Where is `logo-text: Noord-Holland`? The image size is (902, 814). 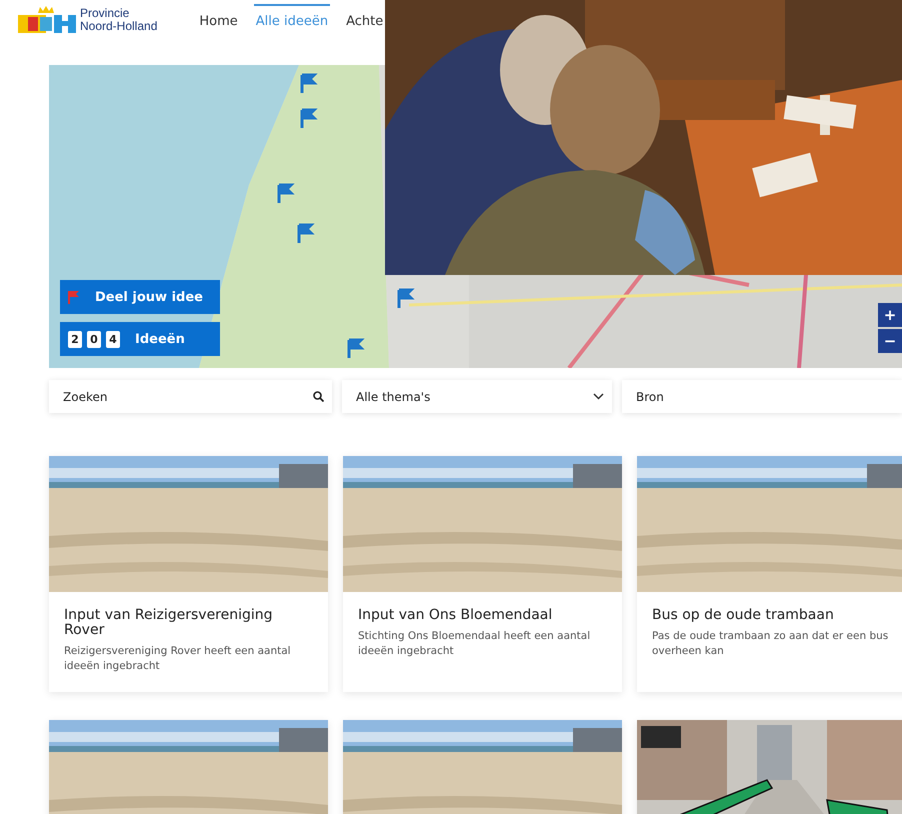
logo-text: Noord-Holland is located at coordinates (119, 26).